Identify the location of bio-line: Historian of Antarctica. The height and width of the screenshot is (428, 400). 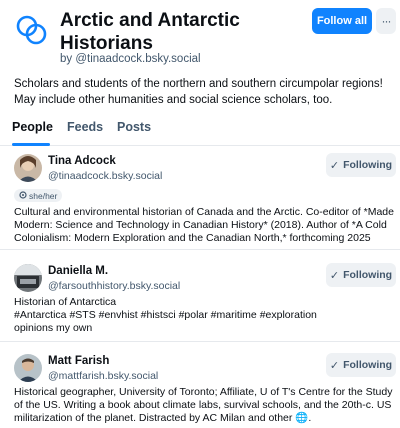
(65, 302).